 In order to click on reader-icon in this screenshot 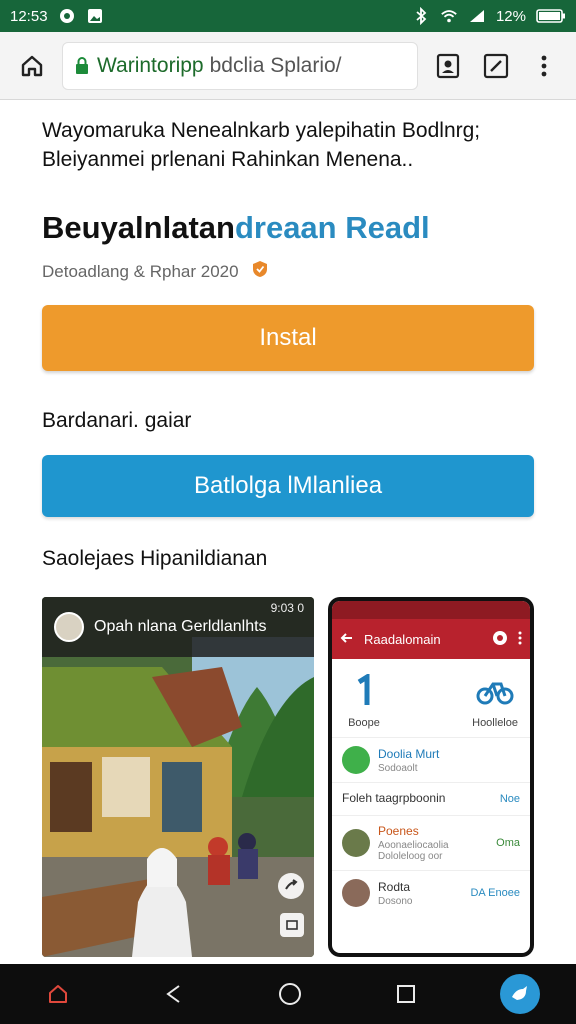, I will do `click(448, 66)`.